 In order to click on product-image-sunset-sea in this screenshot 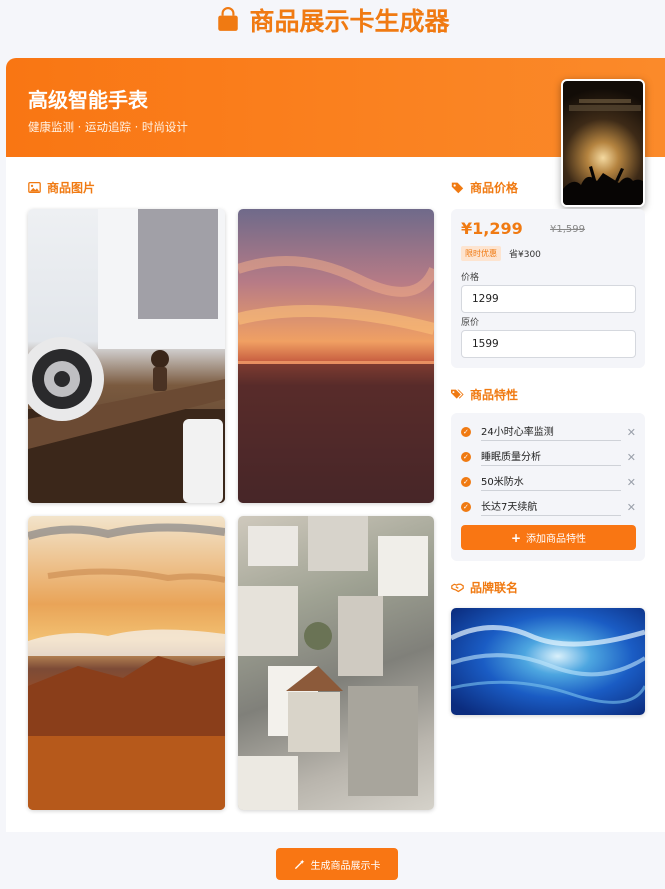, I will do `click(336, 356)`.